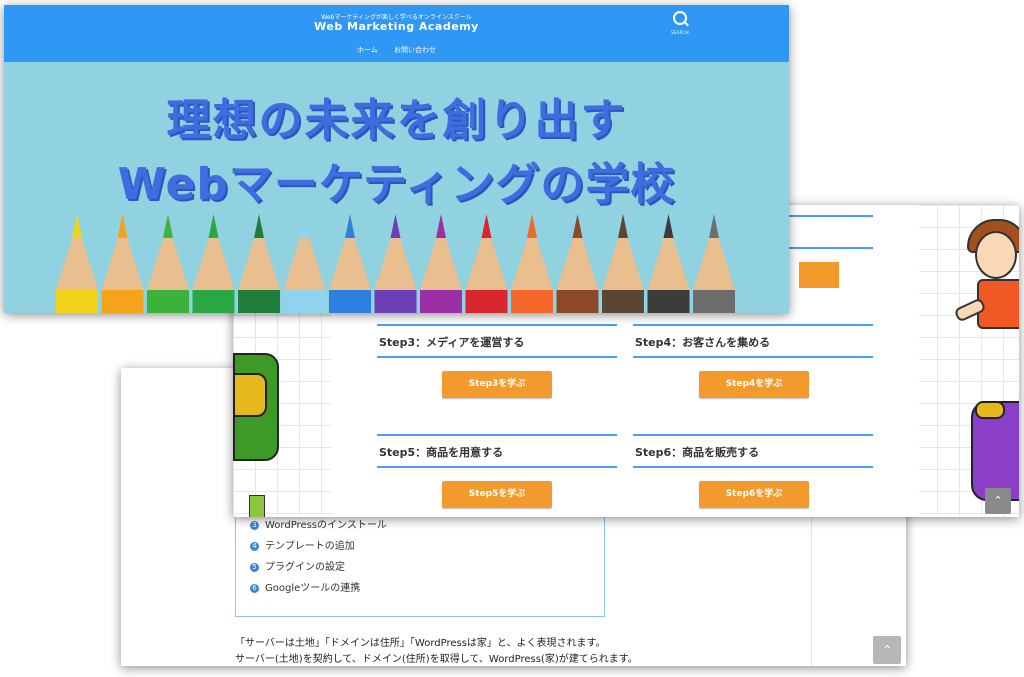  Describe the element at coordinates (396, 120) in the screenshot. I see `hero-headline-line1: 理想の未来を創り出す` at that location.